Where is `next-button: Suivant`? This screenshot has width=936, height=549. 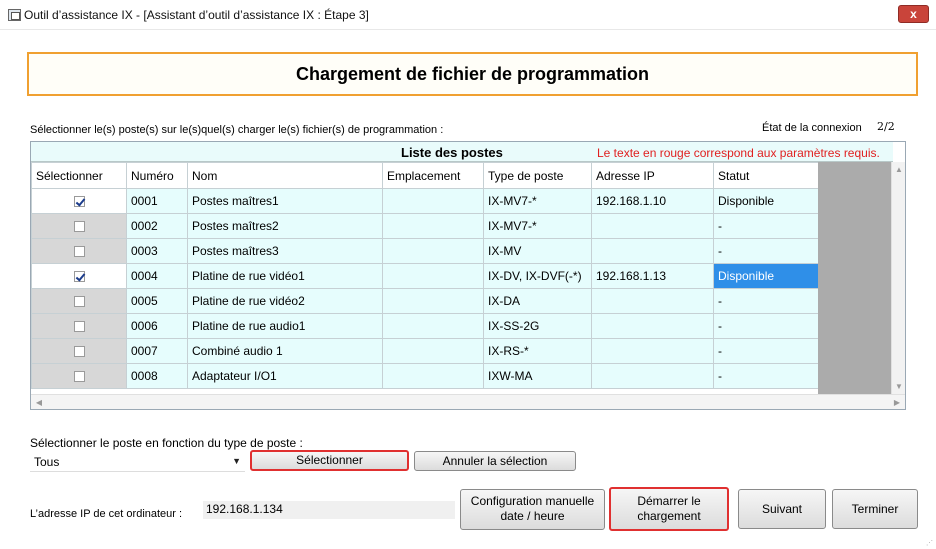
next-button: Suivant is located at coordinates (782, 509).